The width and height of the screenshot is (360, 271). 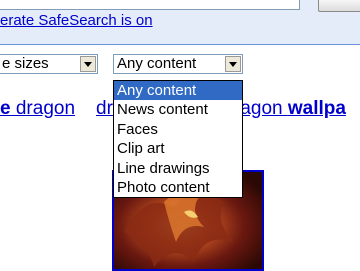 What do you see at coordinates (290, 109) in the screenshot?
I see `related-link-3: ragon wallpa` at bounding box center [290, 109].